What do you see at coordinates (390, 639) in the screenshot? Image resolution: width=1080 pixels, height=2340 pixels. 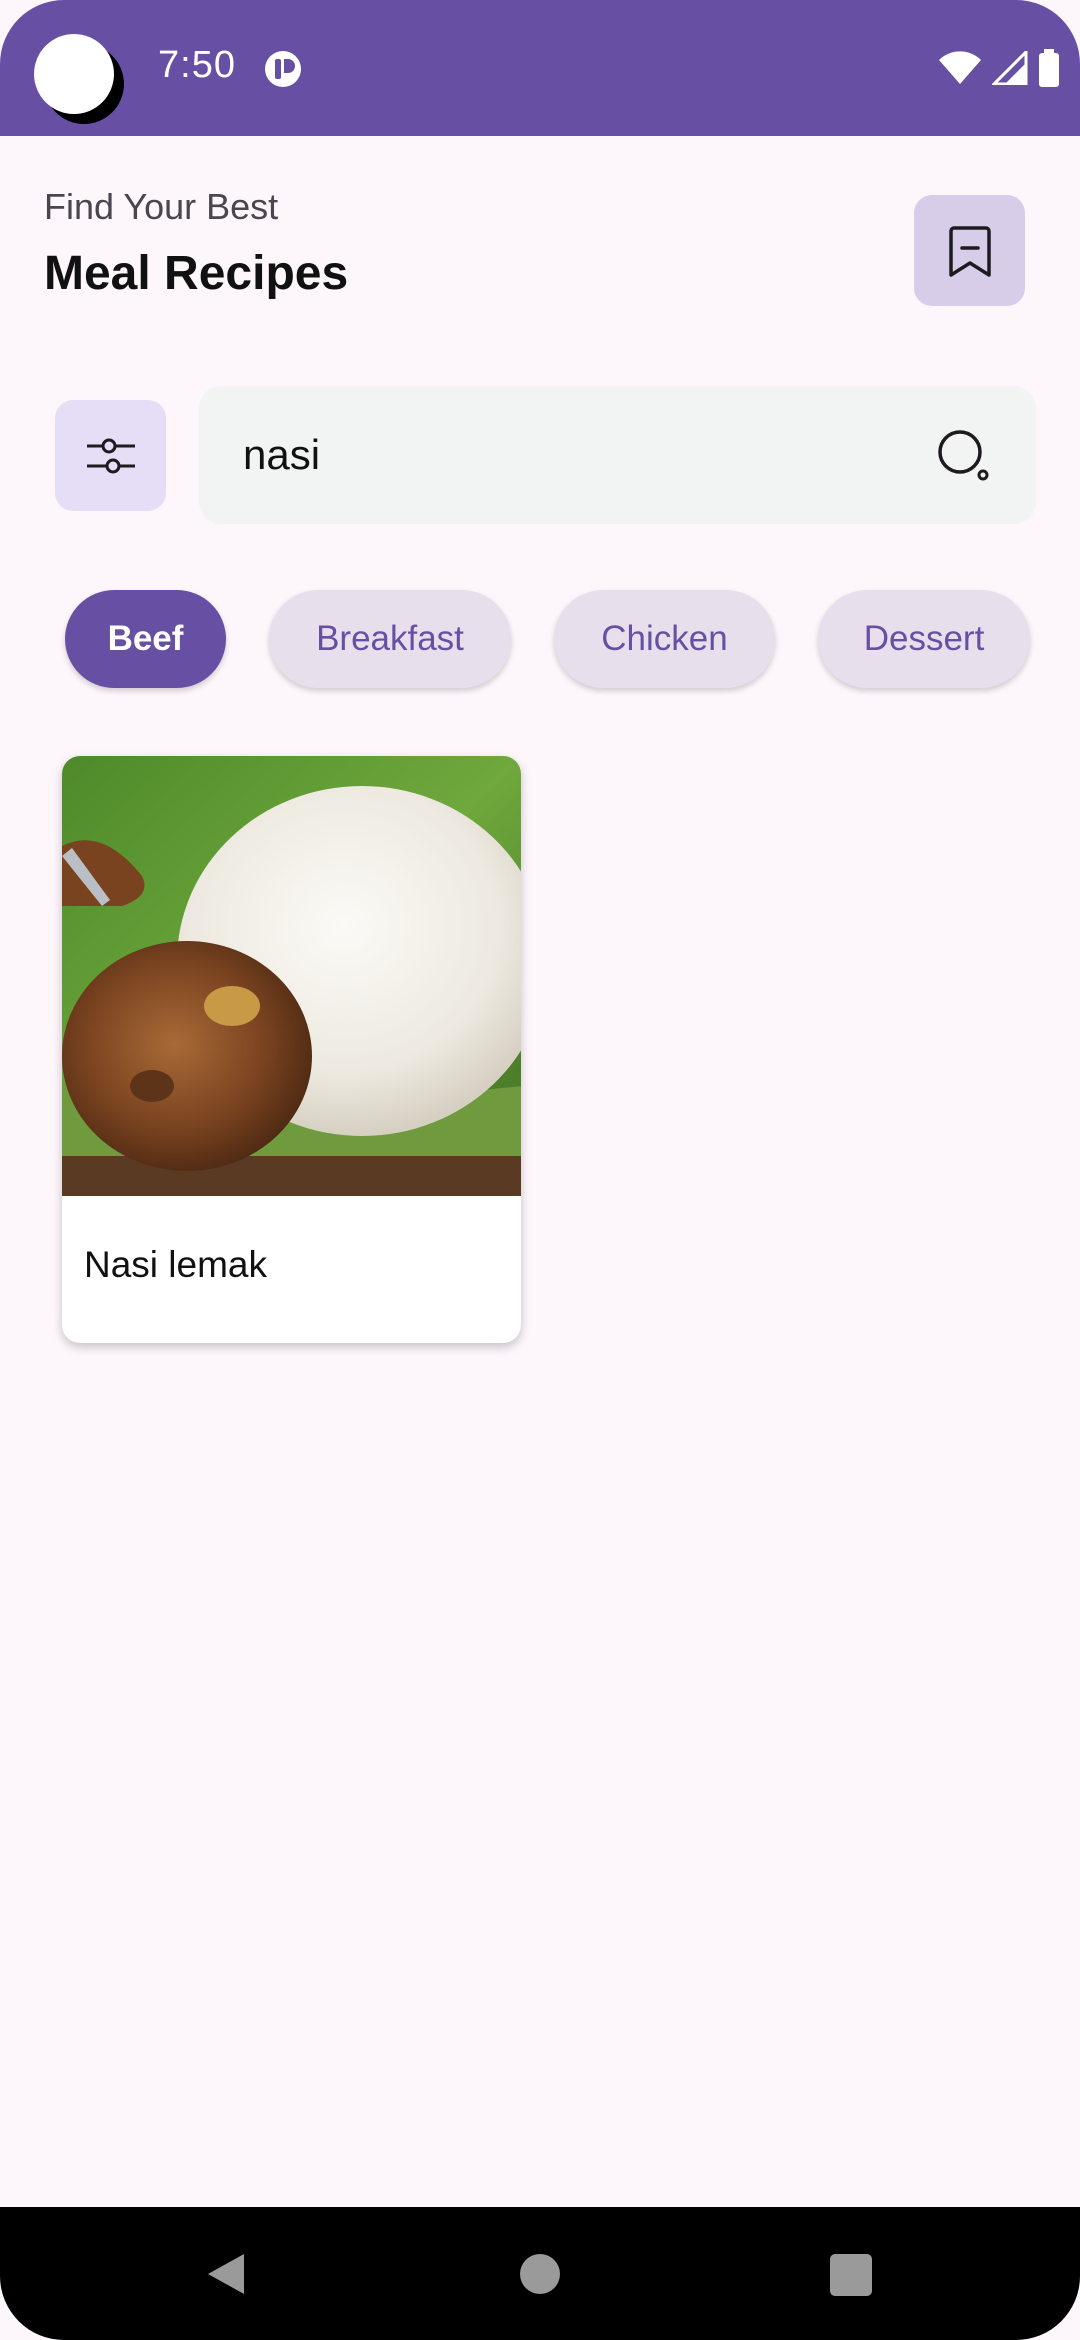 I see `category-chip-breakfast: Breakfast` at bounding box center [390, 639].